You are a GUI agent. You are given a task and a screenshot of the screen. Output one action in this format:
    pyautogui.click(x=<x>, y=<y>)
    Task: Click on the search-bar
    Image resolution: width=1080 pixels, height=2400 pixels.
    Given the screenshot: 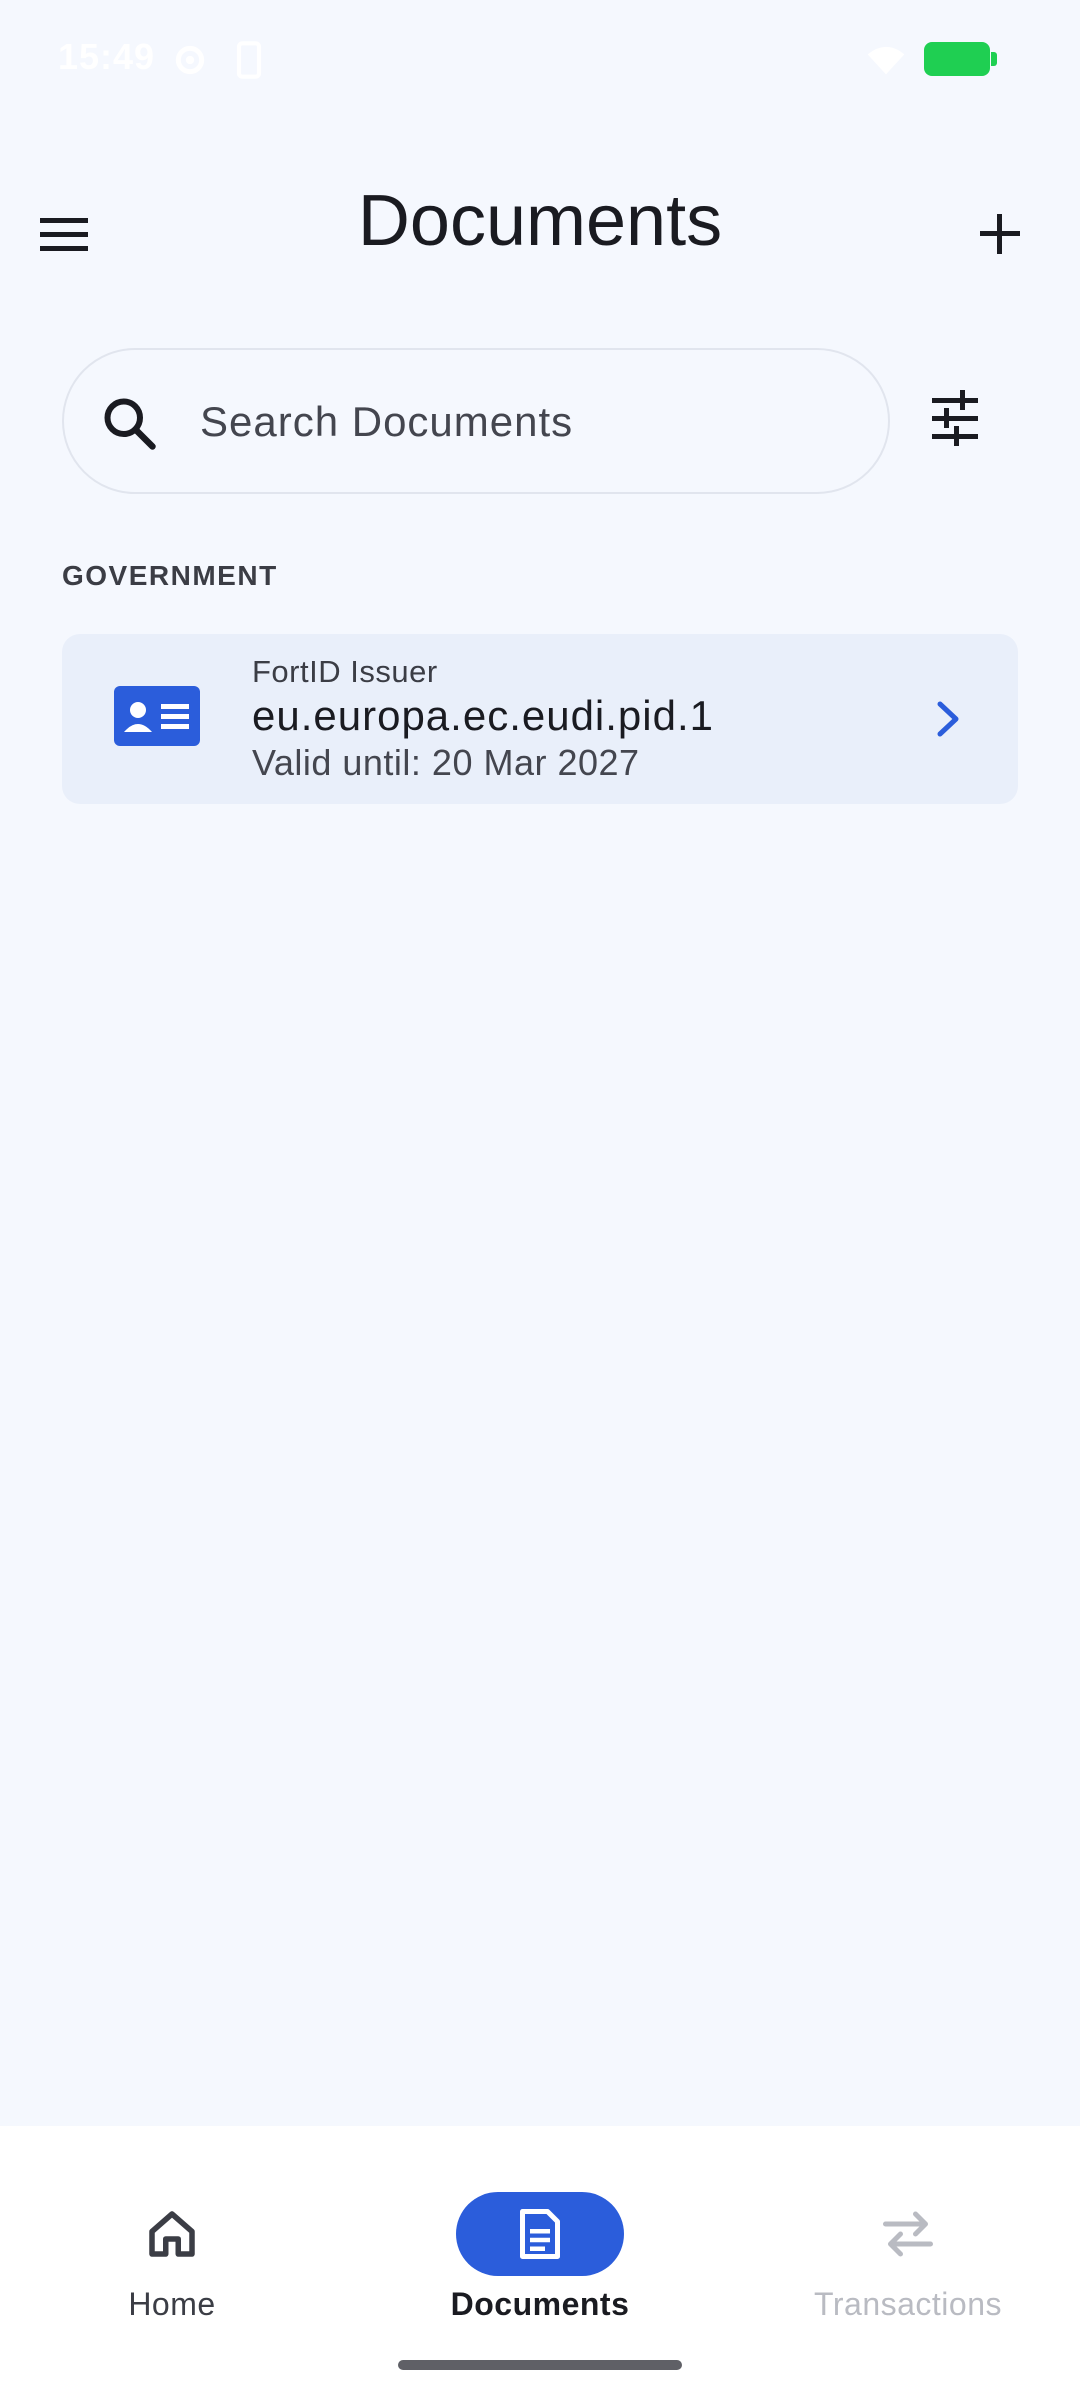 What is the action you would take?
    pyautogui.click(x=476, y=421)
    